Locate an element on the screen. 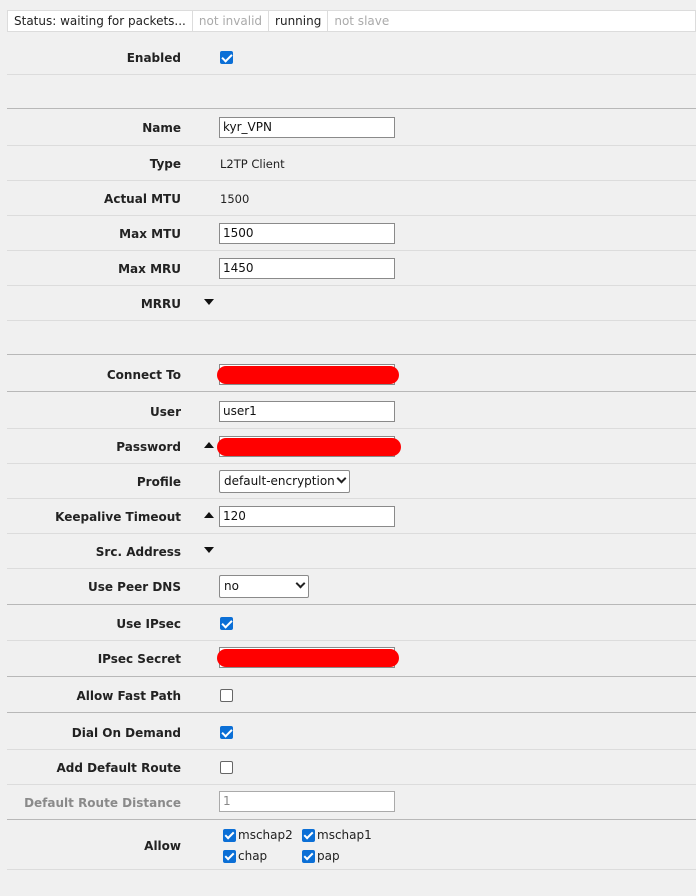  allow-chap-option: chap is located at coordinates (245, 856).